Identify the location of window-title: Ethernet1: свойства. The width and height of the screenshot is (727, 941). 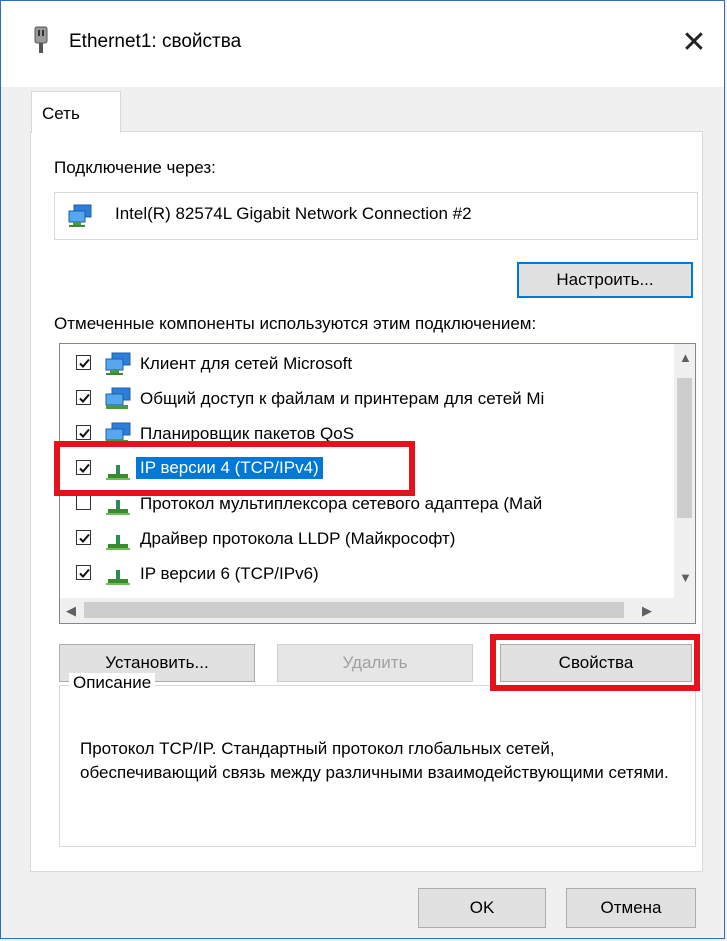
(155, 41).